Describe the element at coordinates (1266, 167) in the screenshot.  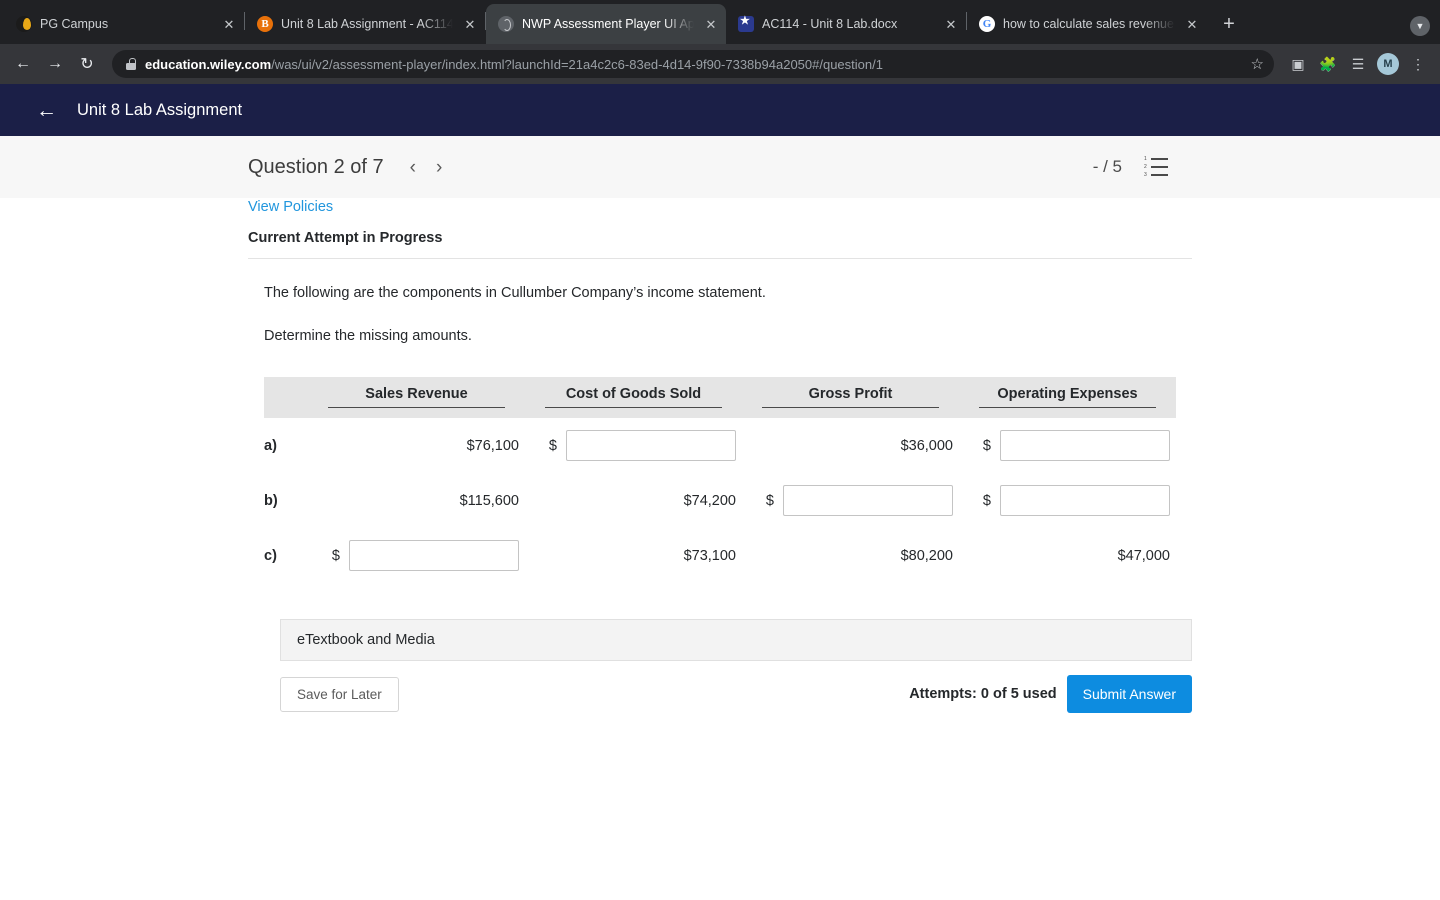
I see `question-bar-right: - / 5 1 2 3` at that location.